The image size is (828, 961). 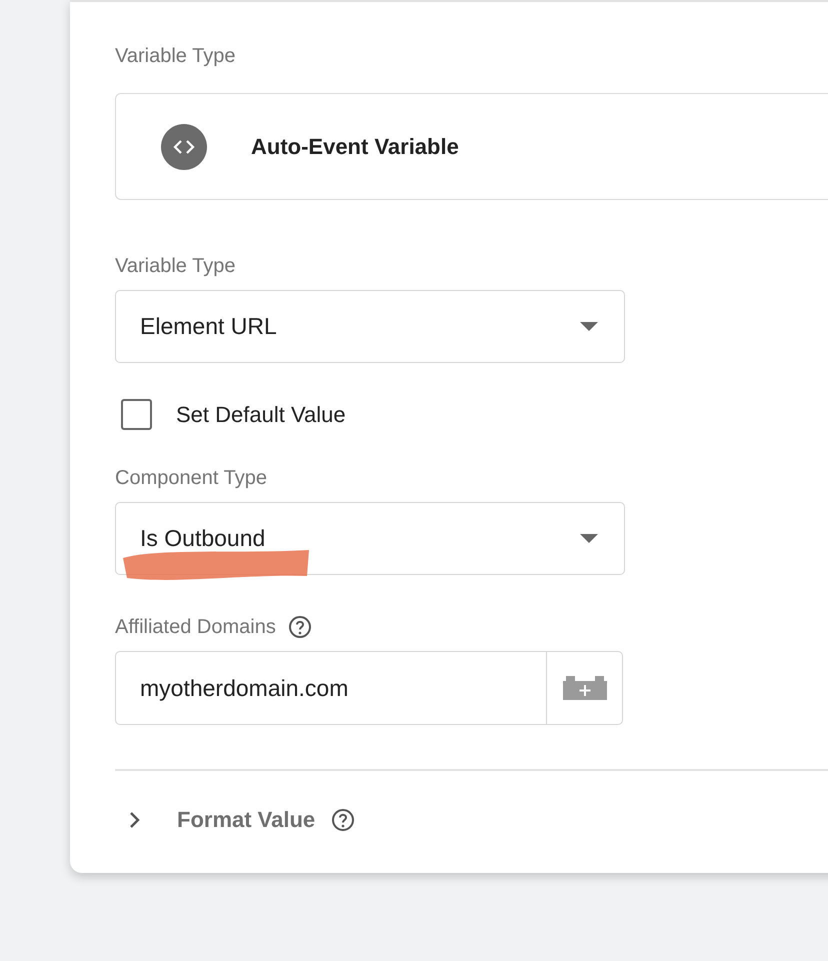 I want to click on chevron-right-icon, so click(x=135, y=819).